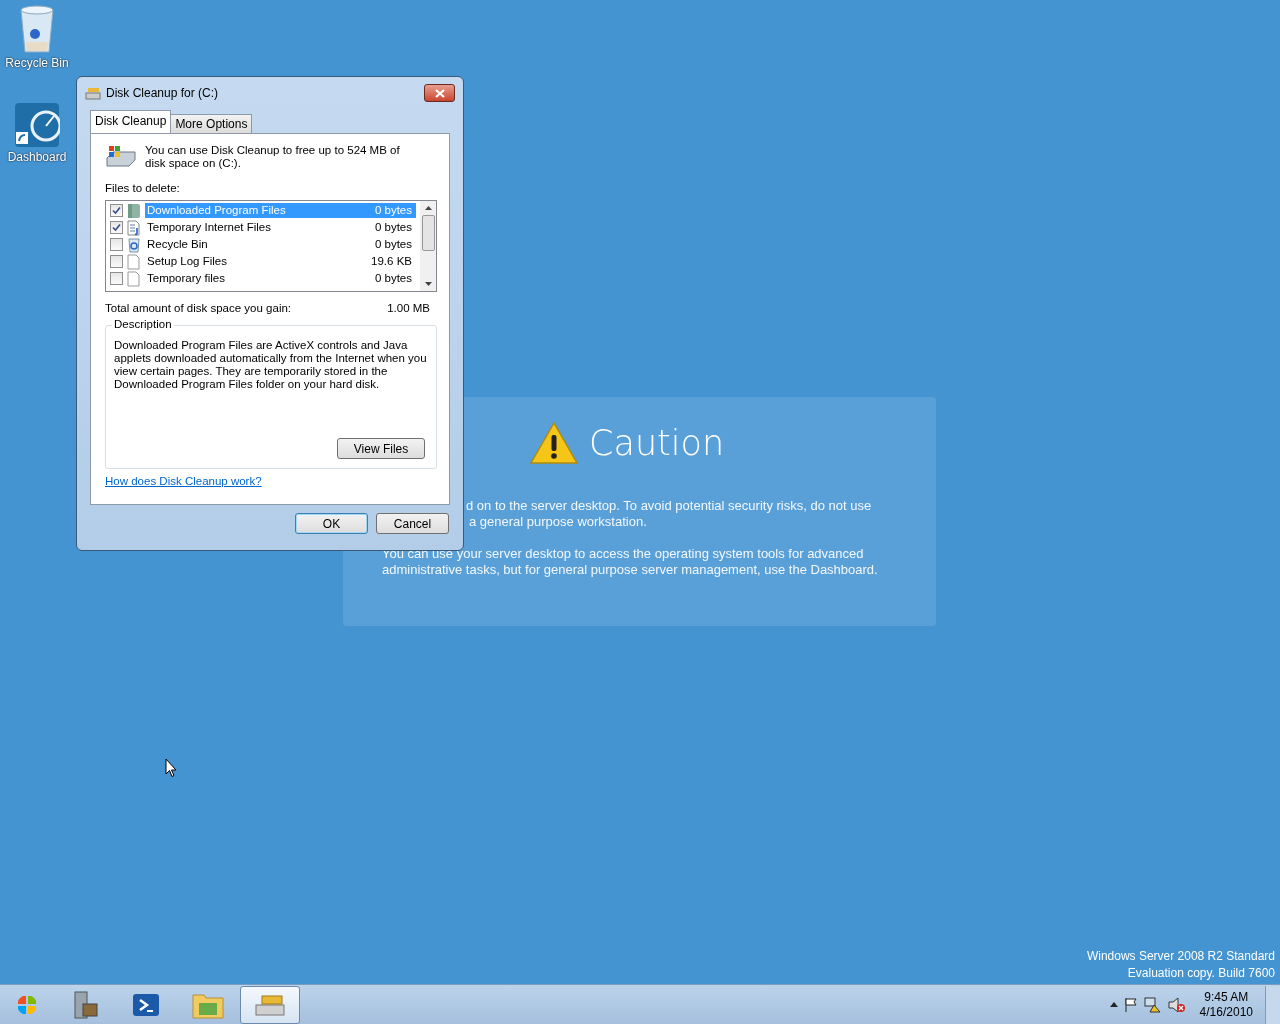  Describe the element at coordinates (1130, 1004) in the screenshot. I see `flag-icon` at that location.